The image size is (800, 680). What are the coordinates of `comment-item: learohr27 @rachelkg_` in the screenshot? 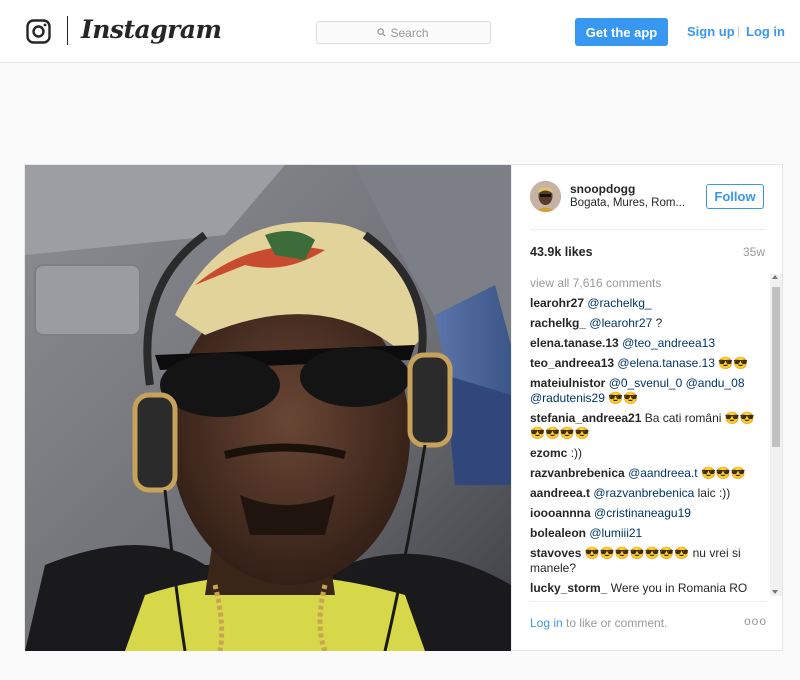 It's located at (649, 303).